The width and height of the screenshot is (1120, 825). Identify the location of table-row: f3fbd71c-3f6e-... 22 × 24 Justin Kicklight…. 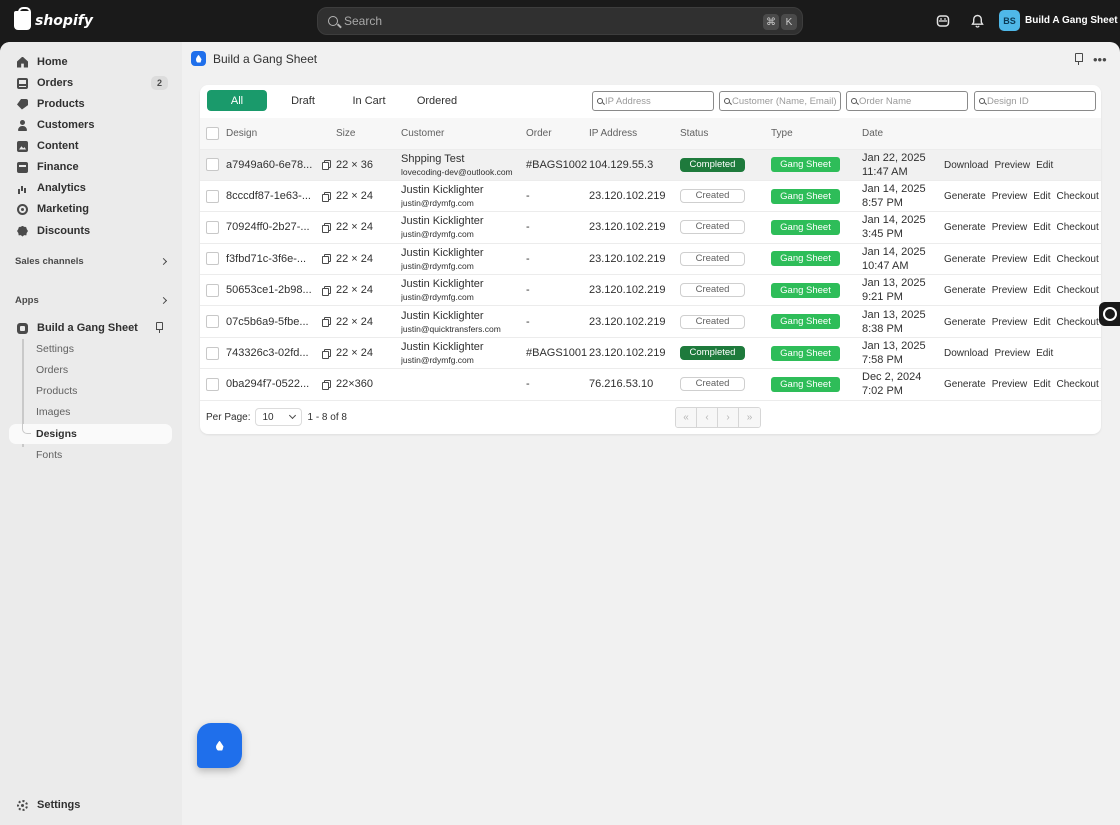
(650, 259).